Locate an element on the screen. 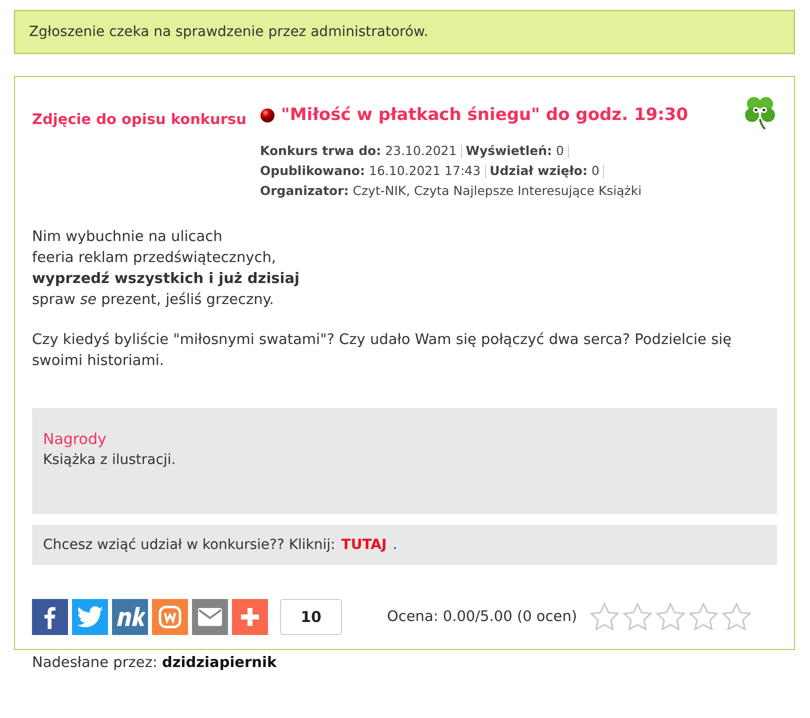  wykop-icon is located at coordinates (170, 617).